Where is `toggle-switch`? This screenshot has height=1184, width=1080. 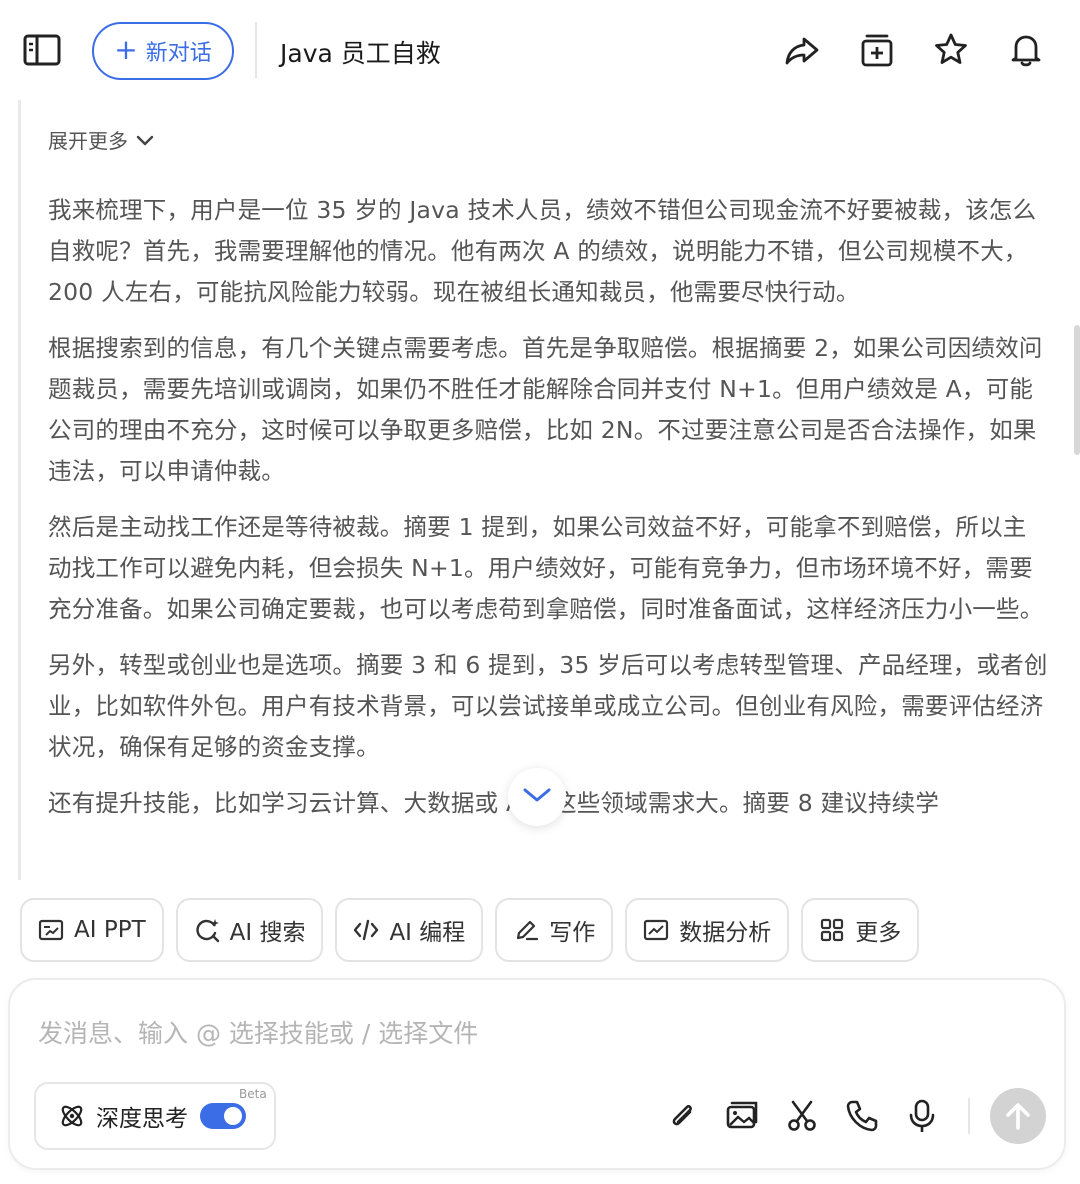 toggle-switch is located at coordinates (223, 1116).